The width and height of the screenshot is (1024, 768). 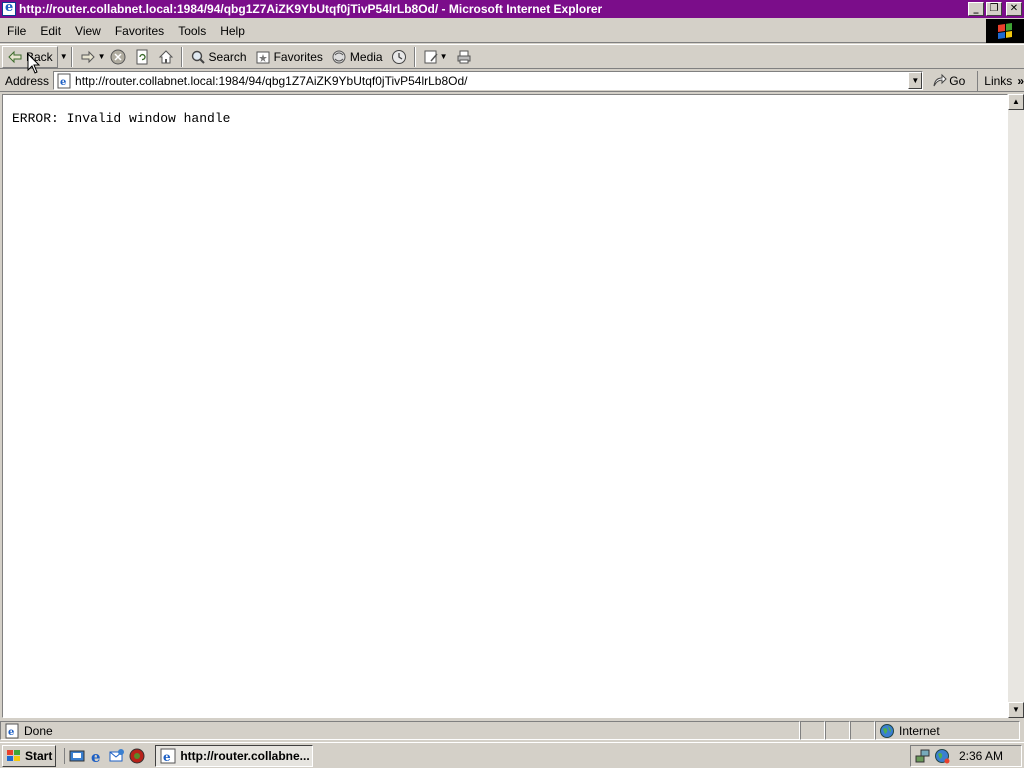 What do you see at coordinates (50, 31) in the screenshot?
I see `menu-edit: Edit` at bounding box center [50, 31].